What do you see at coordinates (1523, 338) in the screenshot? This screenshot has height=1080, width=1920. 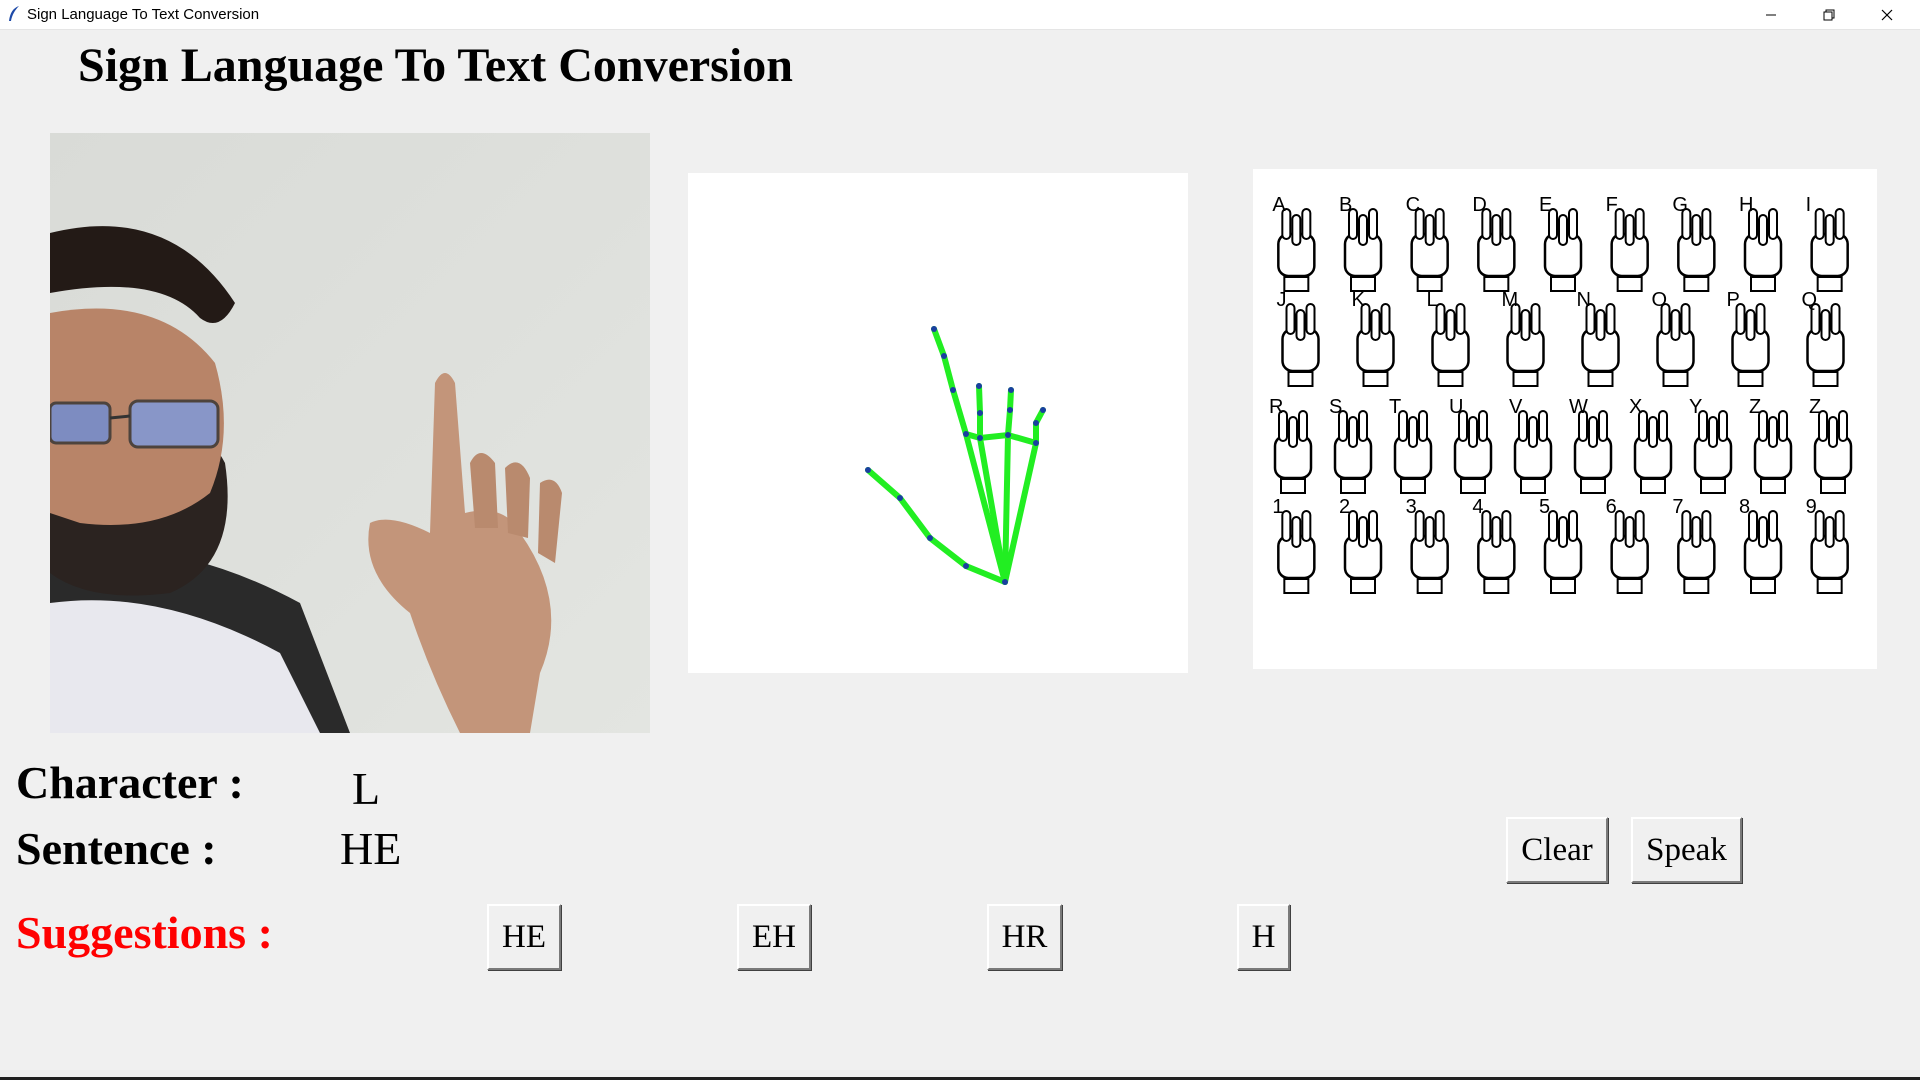 I see `asl-sign-row2-M: M` at bounding box center [1523, 338].